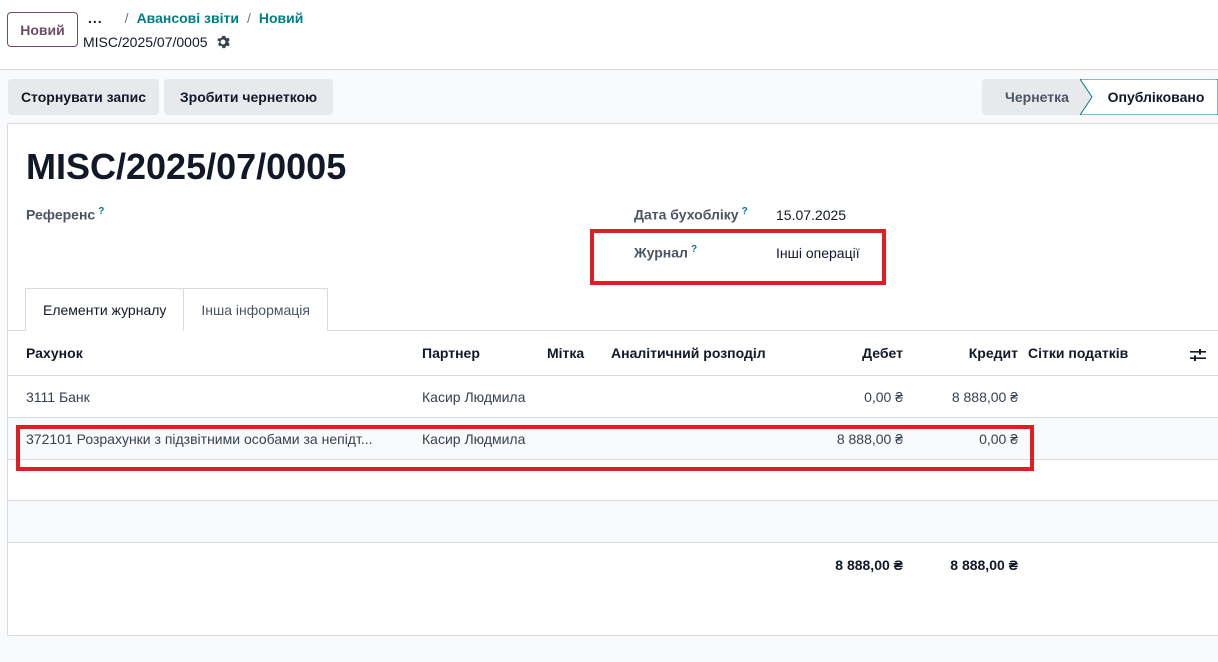 This screenshot has height=662, width=1218. Describe the element at coordinates (484, 396) in the screenshot. I see `partner-cell: Касир Людмила` at that location.